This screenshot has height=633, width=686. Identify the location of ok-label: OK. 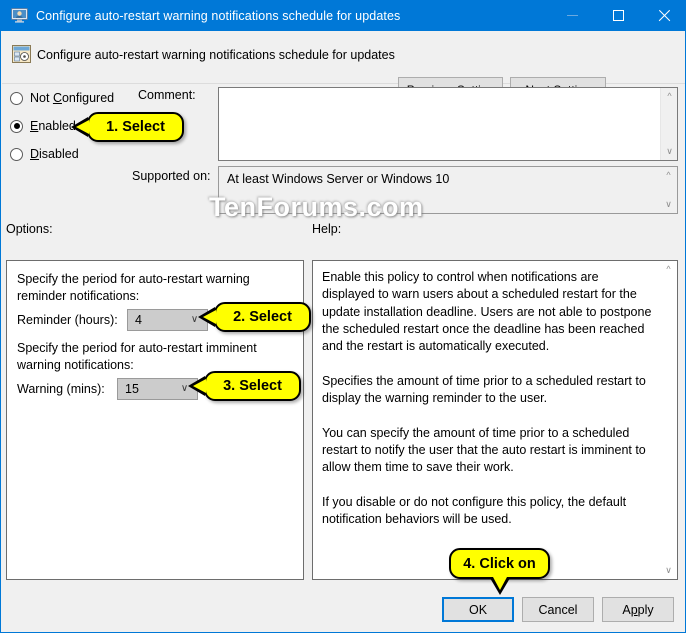
(478, 609).